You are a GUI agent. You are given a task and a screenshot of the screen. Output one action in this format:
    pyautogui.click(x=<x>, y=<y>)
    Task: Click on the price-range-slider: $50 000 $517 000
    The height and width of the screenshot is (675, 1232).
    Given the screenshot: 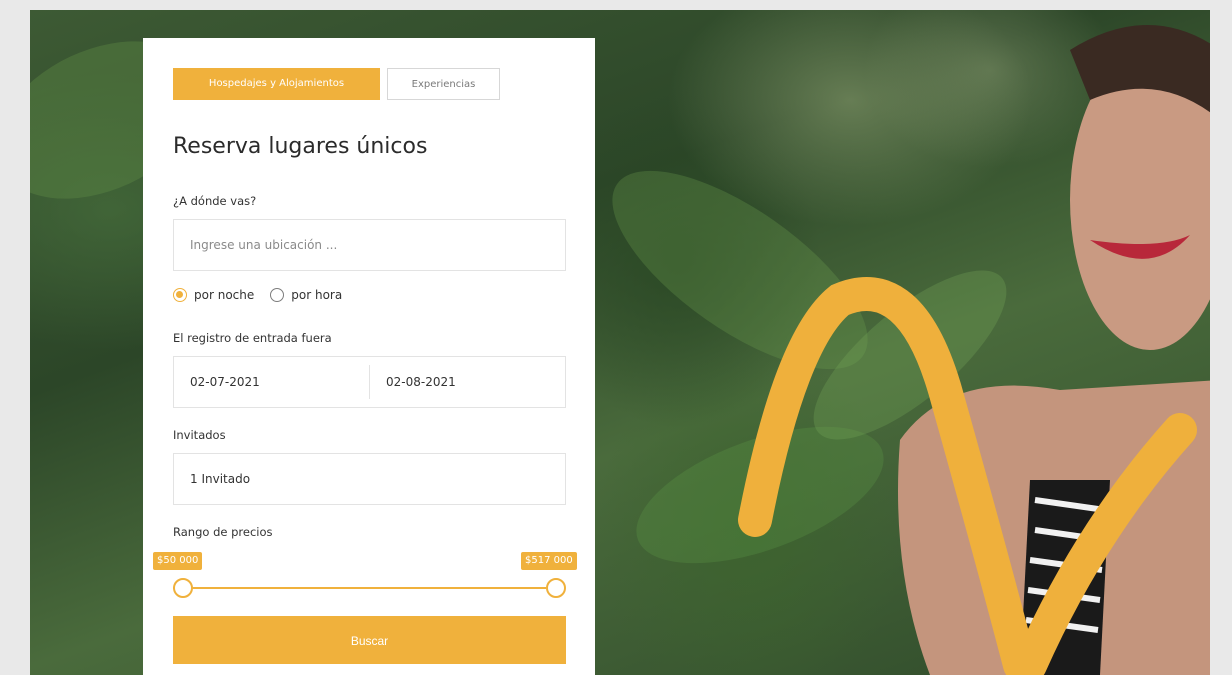 What is the action you would take?
    pyautogui.click(x=360, y=575)
    